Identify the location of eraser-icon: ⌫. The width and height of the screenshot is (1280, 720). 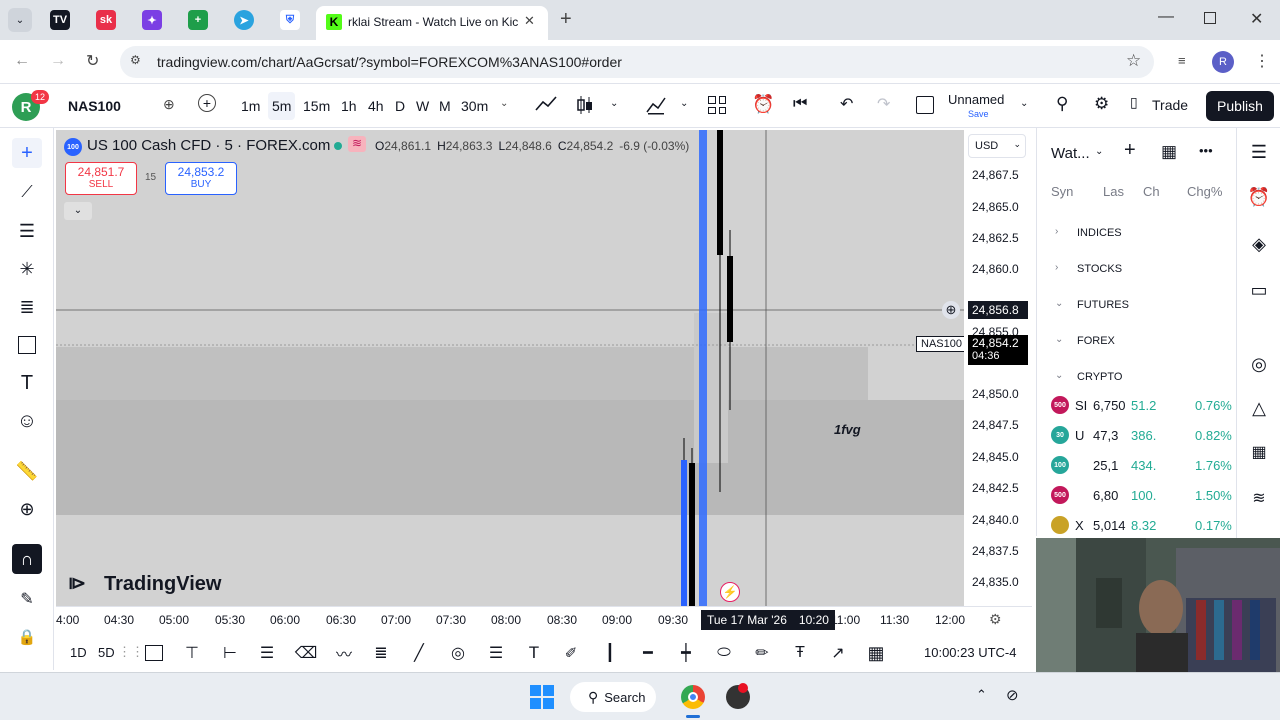
(306, 653).